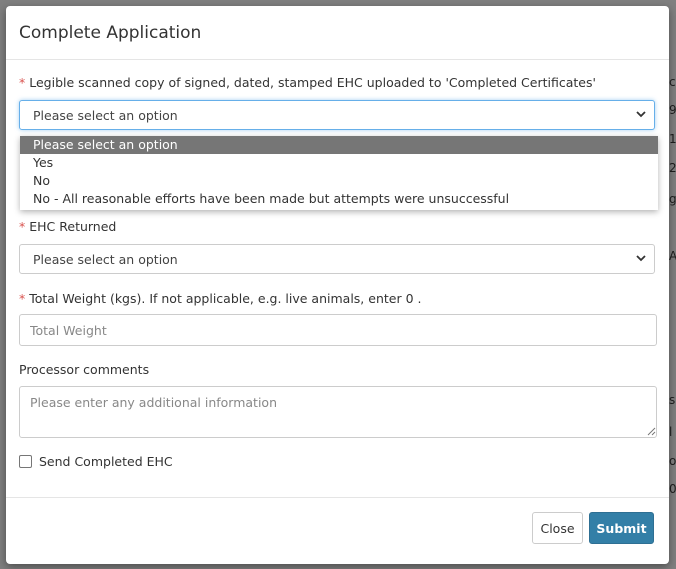 Image resolution: width=676 pixels, height=569 pixels. I want to click on ehc-returned-select-value: Please select an option, so click(105, 259).